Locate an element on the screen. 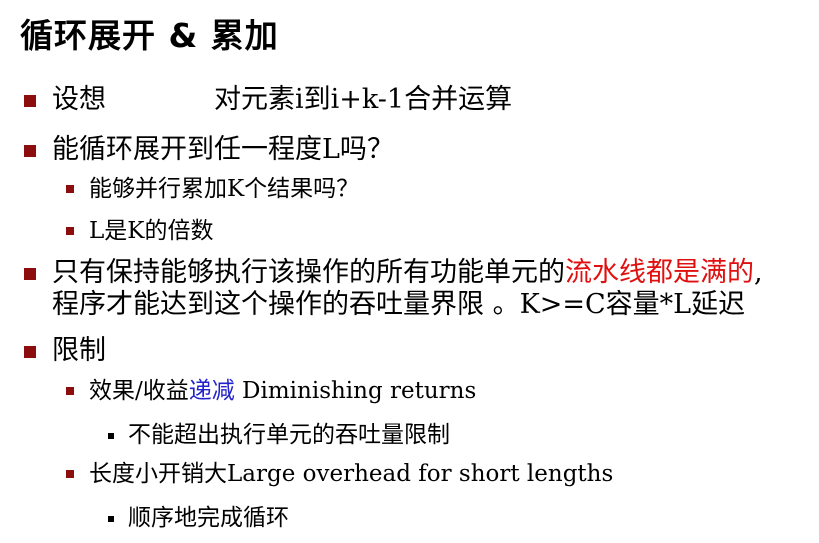 This screenshot has height=543, width=819. sub-sub-bullet-sequential: 顺序地完成循环 is located at coordinates (208, 518).